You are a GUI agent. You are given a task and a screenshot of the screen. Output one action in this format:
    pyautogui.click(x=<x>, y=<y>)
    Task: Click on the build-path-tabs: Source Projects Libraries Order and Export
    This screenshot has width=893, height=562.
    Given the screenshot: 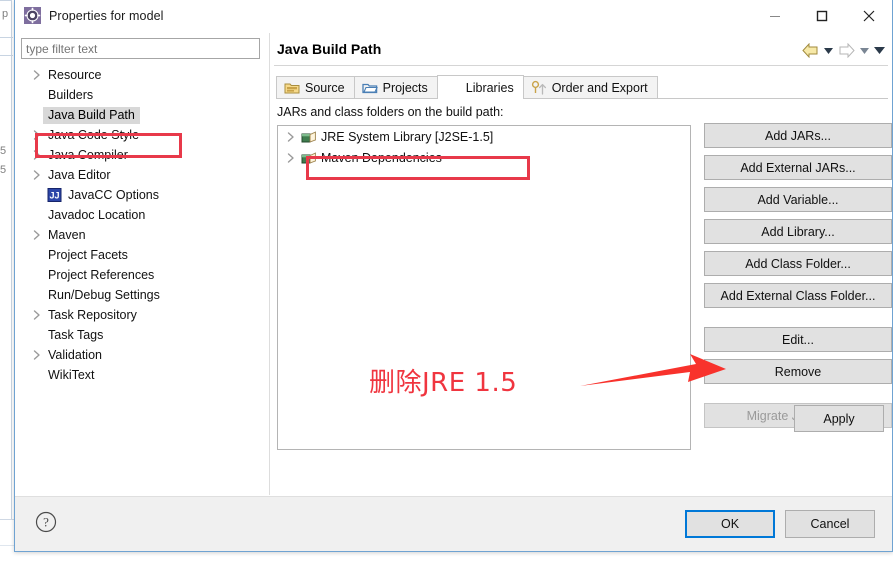 What is the action you would take?
    pyautogui.click(x=582, y=87)
    